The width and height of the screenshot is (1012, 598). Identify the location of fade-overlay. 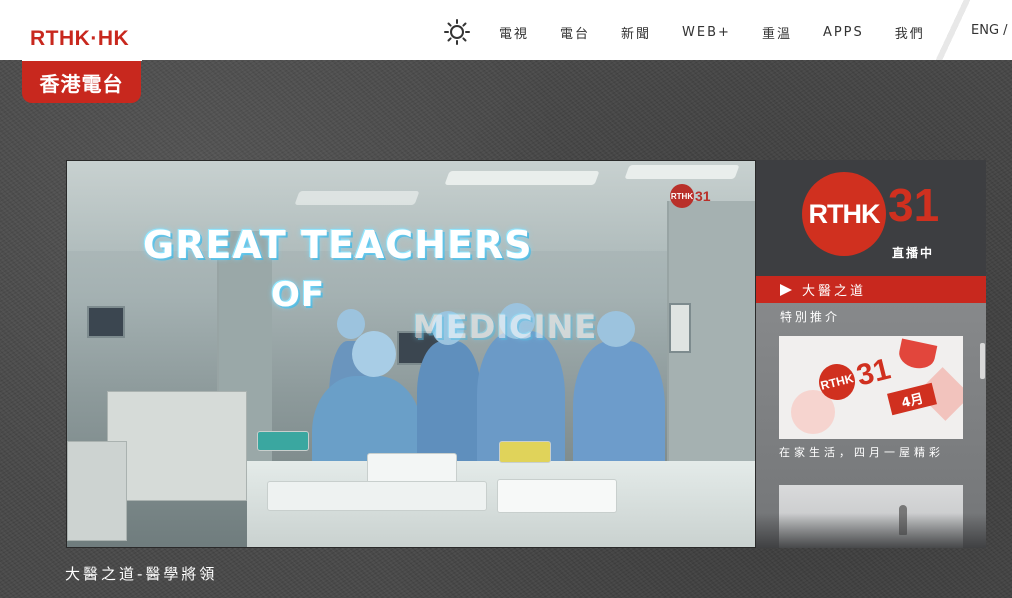
(871, 530).